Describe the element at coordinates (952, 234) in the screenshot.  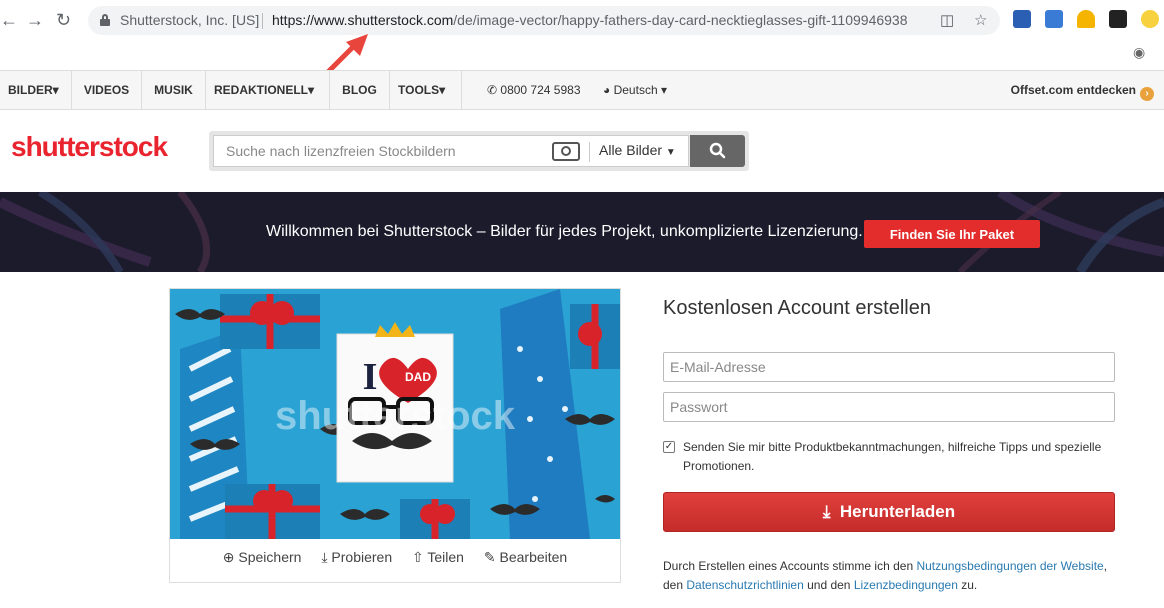
I see `find-package-button: Finden Sie Ihr Paket` at that location.